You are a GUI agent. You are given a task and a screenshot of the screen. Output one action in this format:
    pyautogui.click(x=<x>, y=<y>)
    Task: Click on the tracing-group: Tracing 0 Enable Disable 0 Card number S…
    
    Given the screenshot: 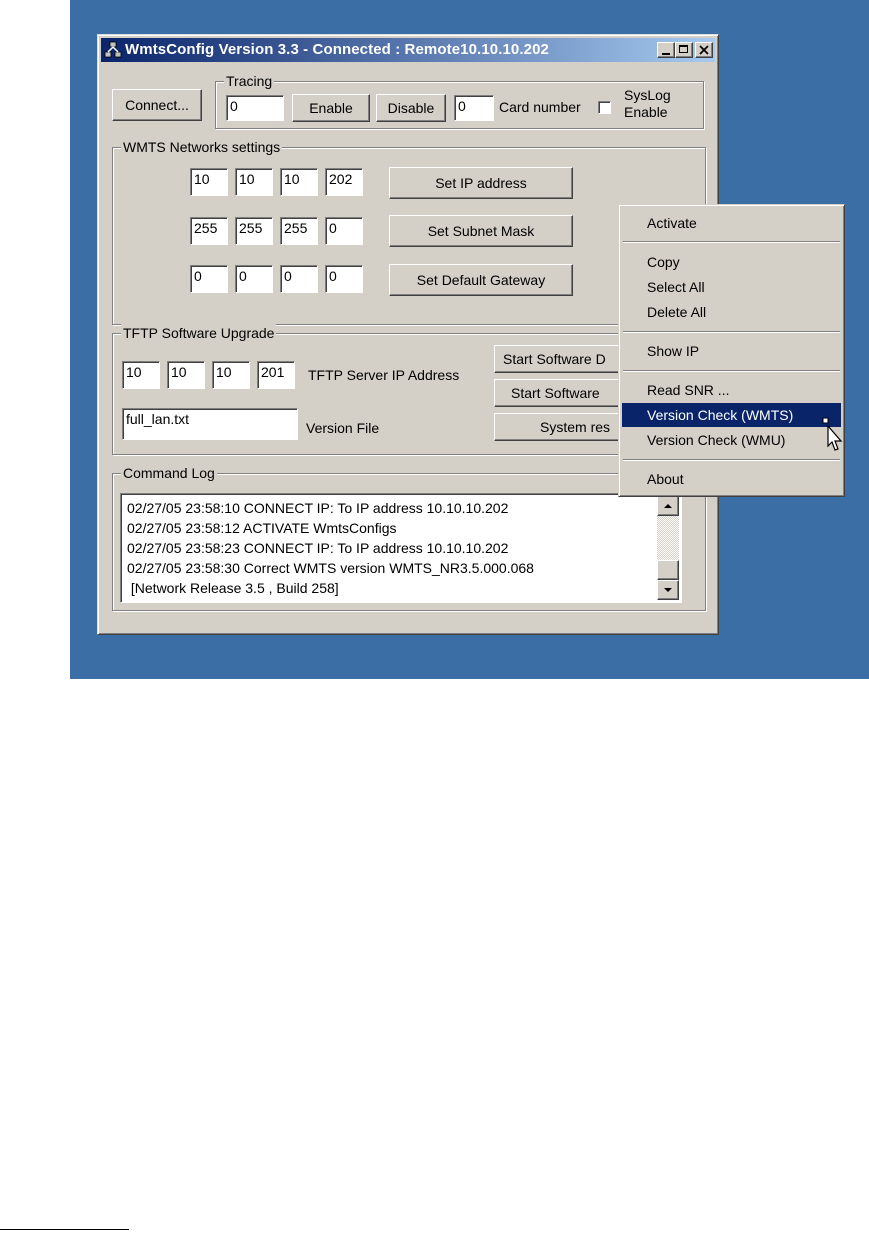 What is the action you would take?
    pyautogui.click(x=459, y=100)
    